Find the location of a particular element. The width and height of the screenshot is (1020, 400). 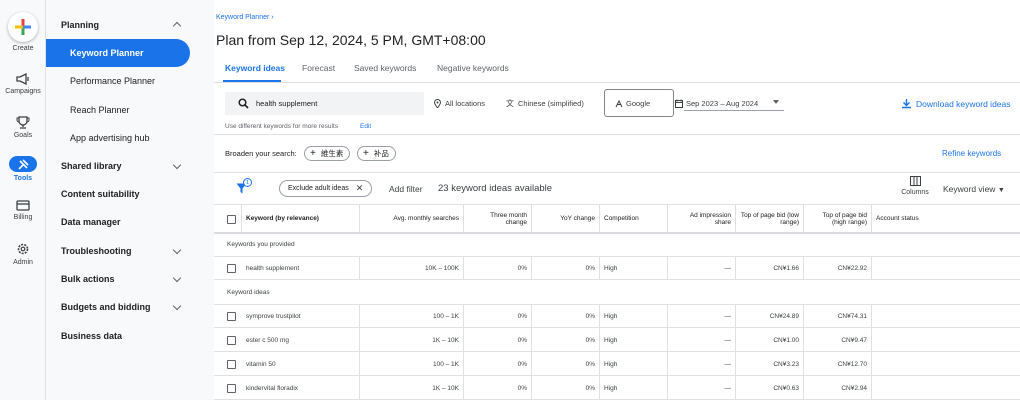

language-filter: Chinese (simplified) is located at coordinates (551, 103).